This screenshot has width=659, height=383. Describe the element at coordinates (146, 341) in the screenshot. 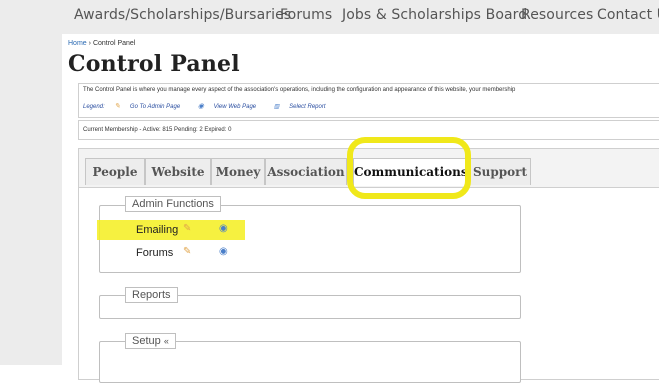

I see `setup-title-label: Setup` at that location.